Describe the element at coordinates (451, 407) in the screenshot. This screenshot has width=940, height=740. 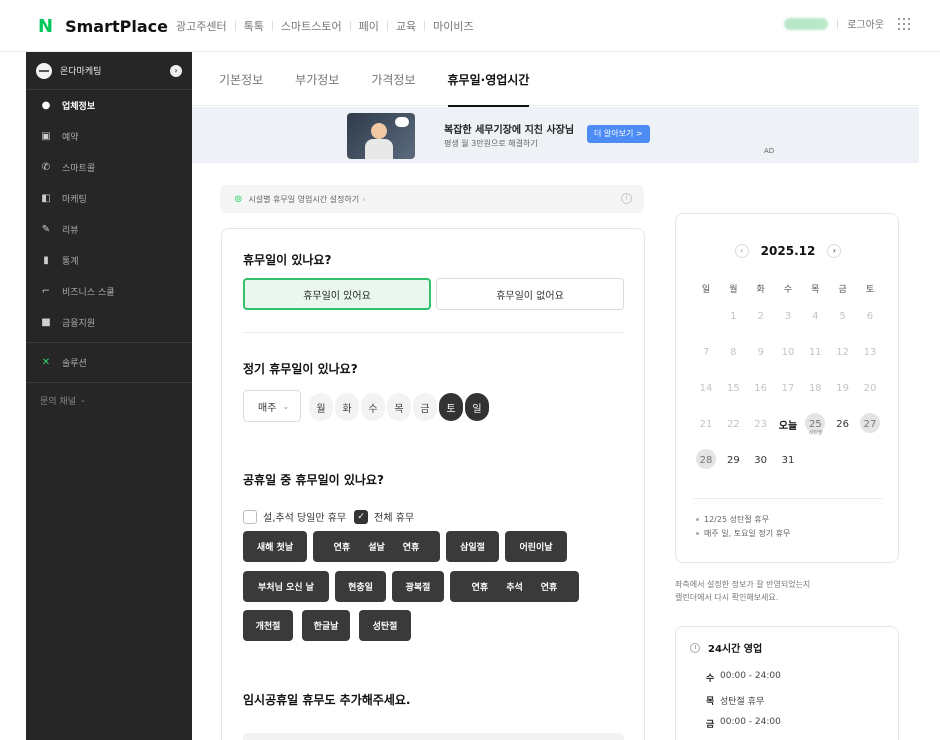
I see `day-toggle-sat: 토` at that location.